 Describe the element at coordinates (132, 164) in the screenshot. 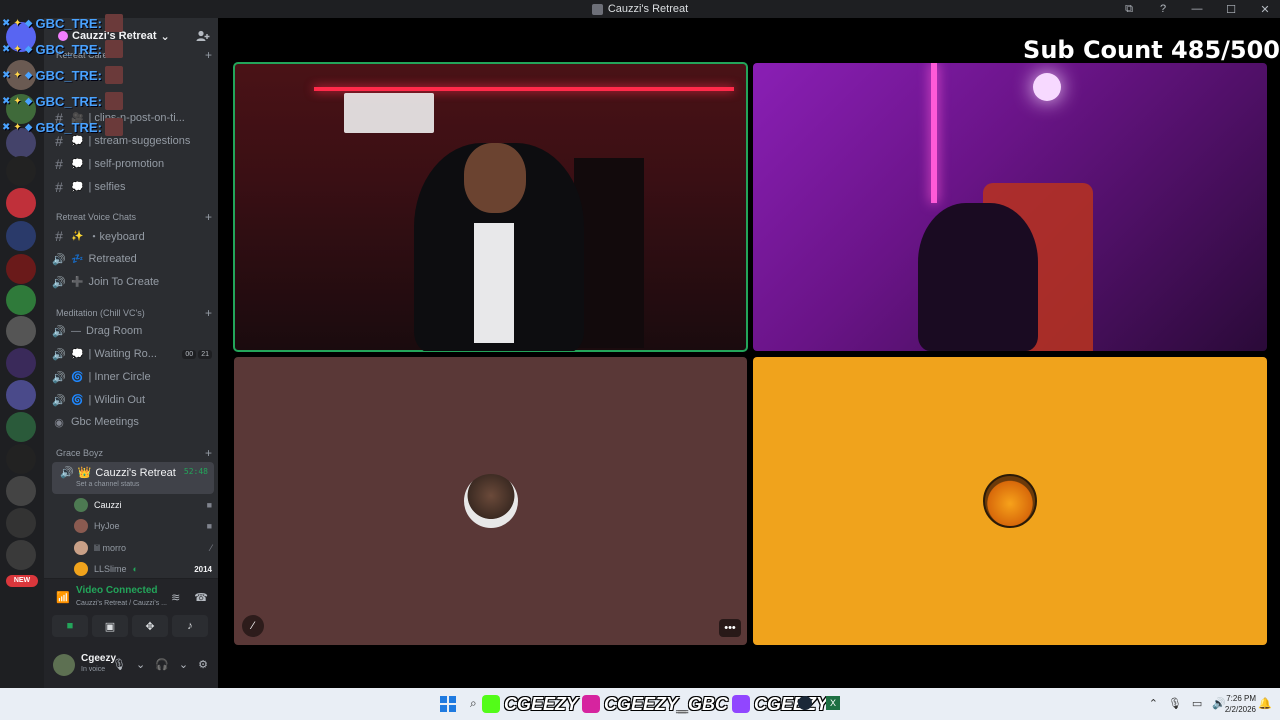

I see `channel-self-promotion: # 💭 | self-promotion` at that location.